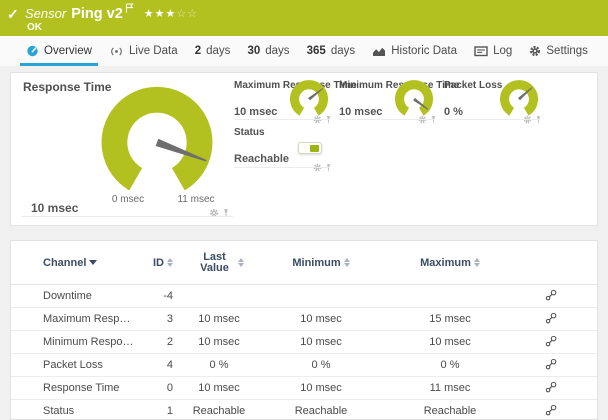 Image resolution: width=608 pixels, height=420 pixels. What do you see at coordinates (316, 262) in the screenshot?
I see `column-header-minimum-label: Minimum` at bounding box center [316, 262].